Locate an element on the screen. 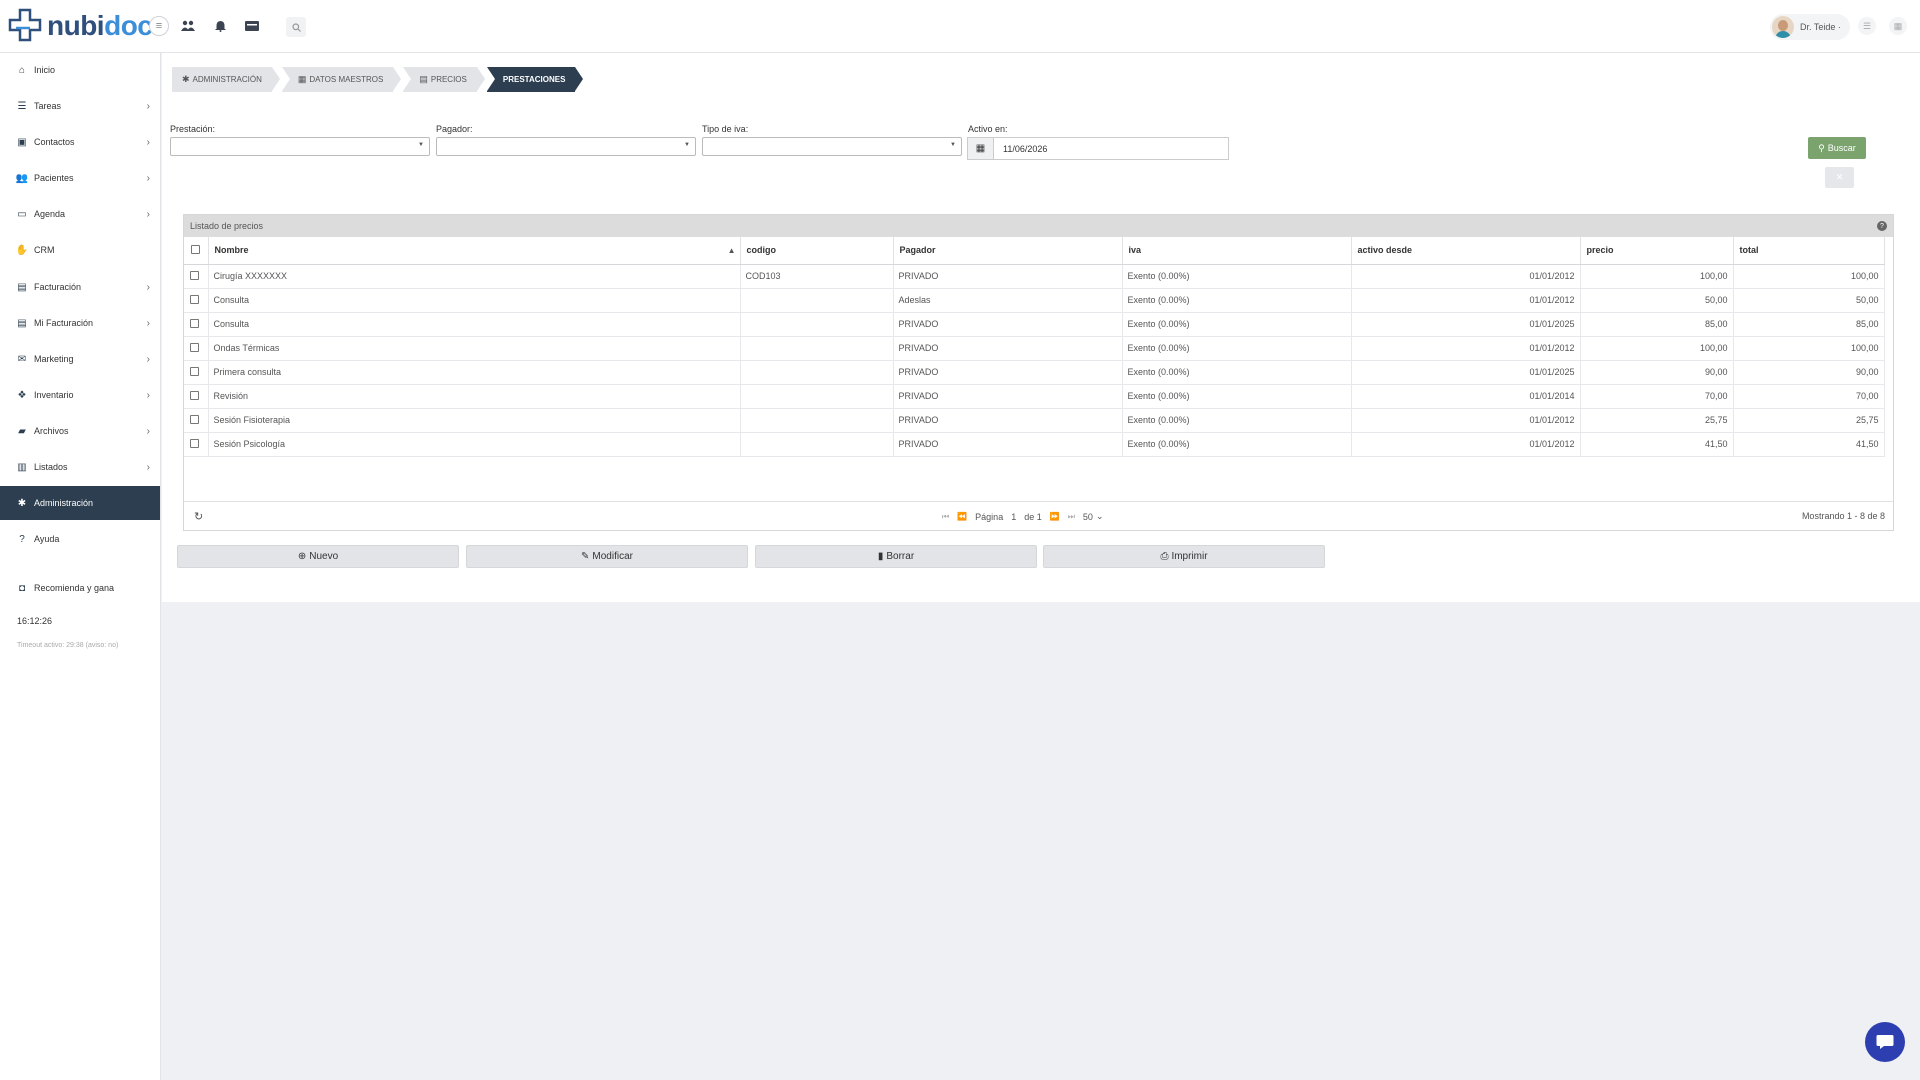 The image size is (1920, 1080). column-header-nombre: Nombre ▲ is located at coordinates (474, 251).